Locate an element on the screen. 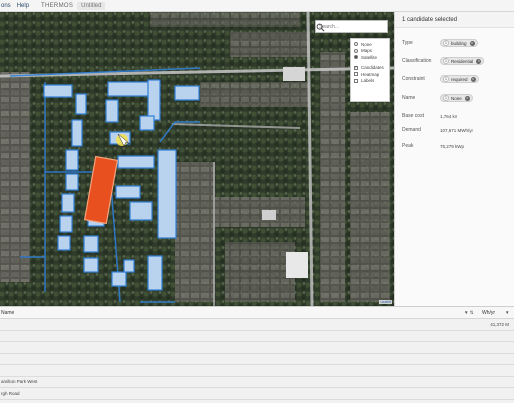 The height and width of the screenshot is (403, 514). property-constraint: Constraint 1 required × is located at coordinates (457, 79).